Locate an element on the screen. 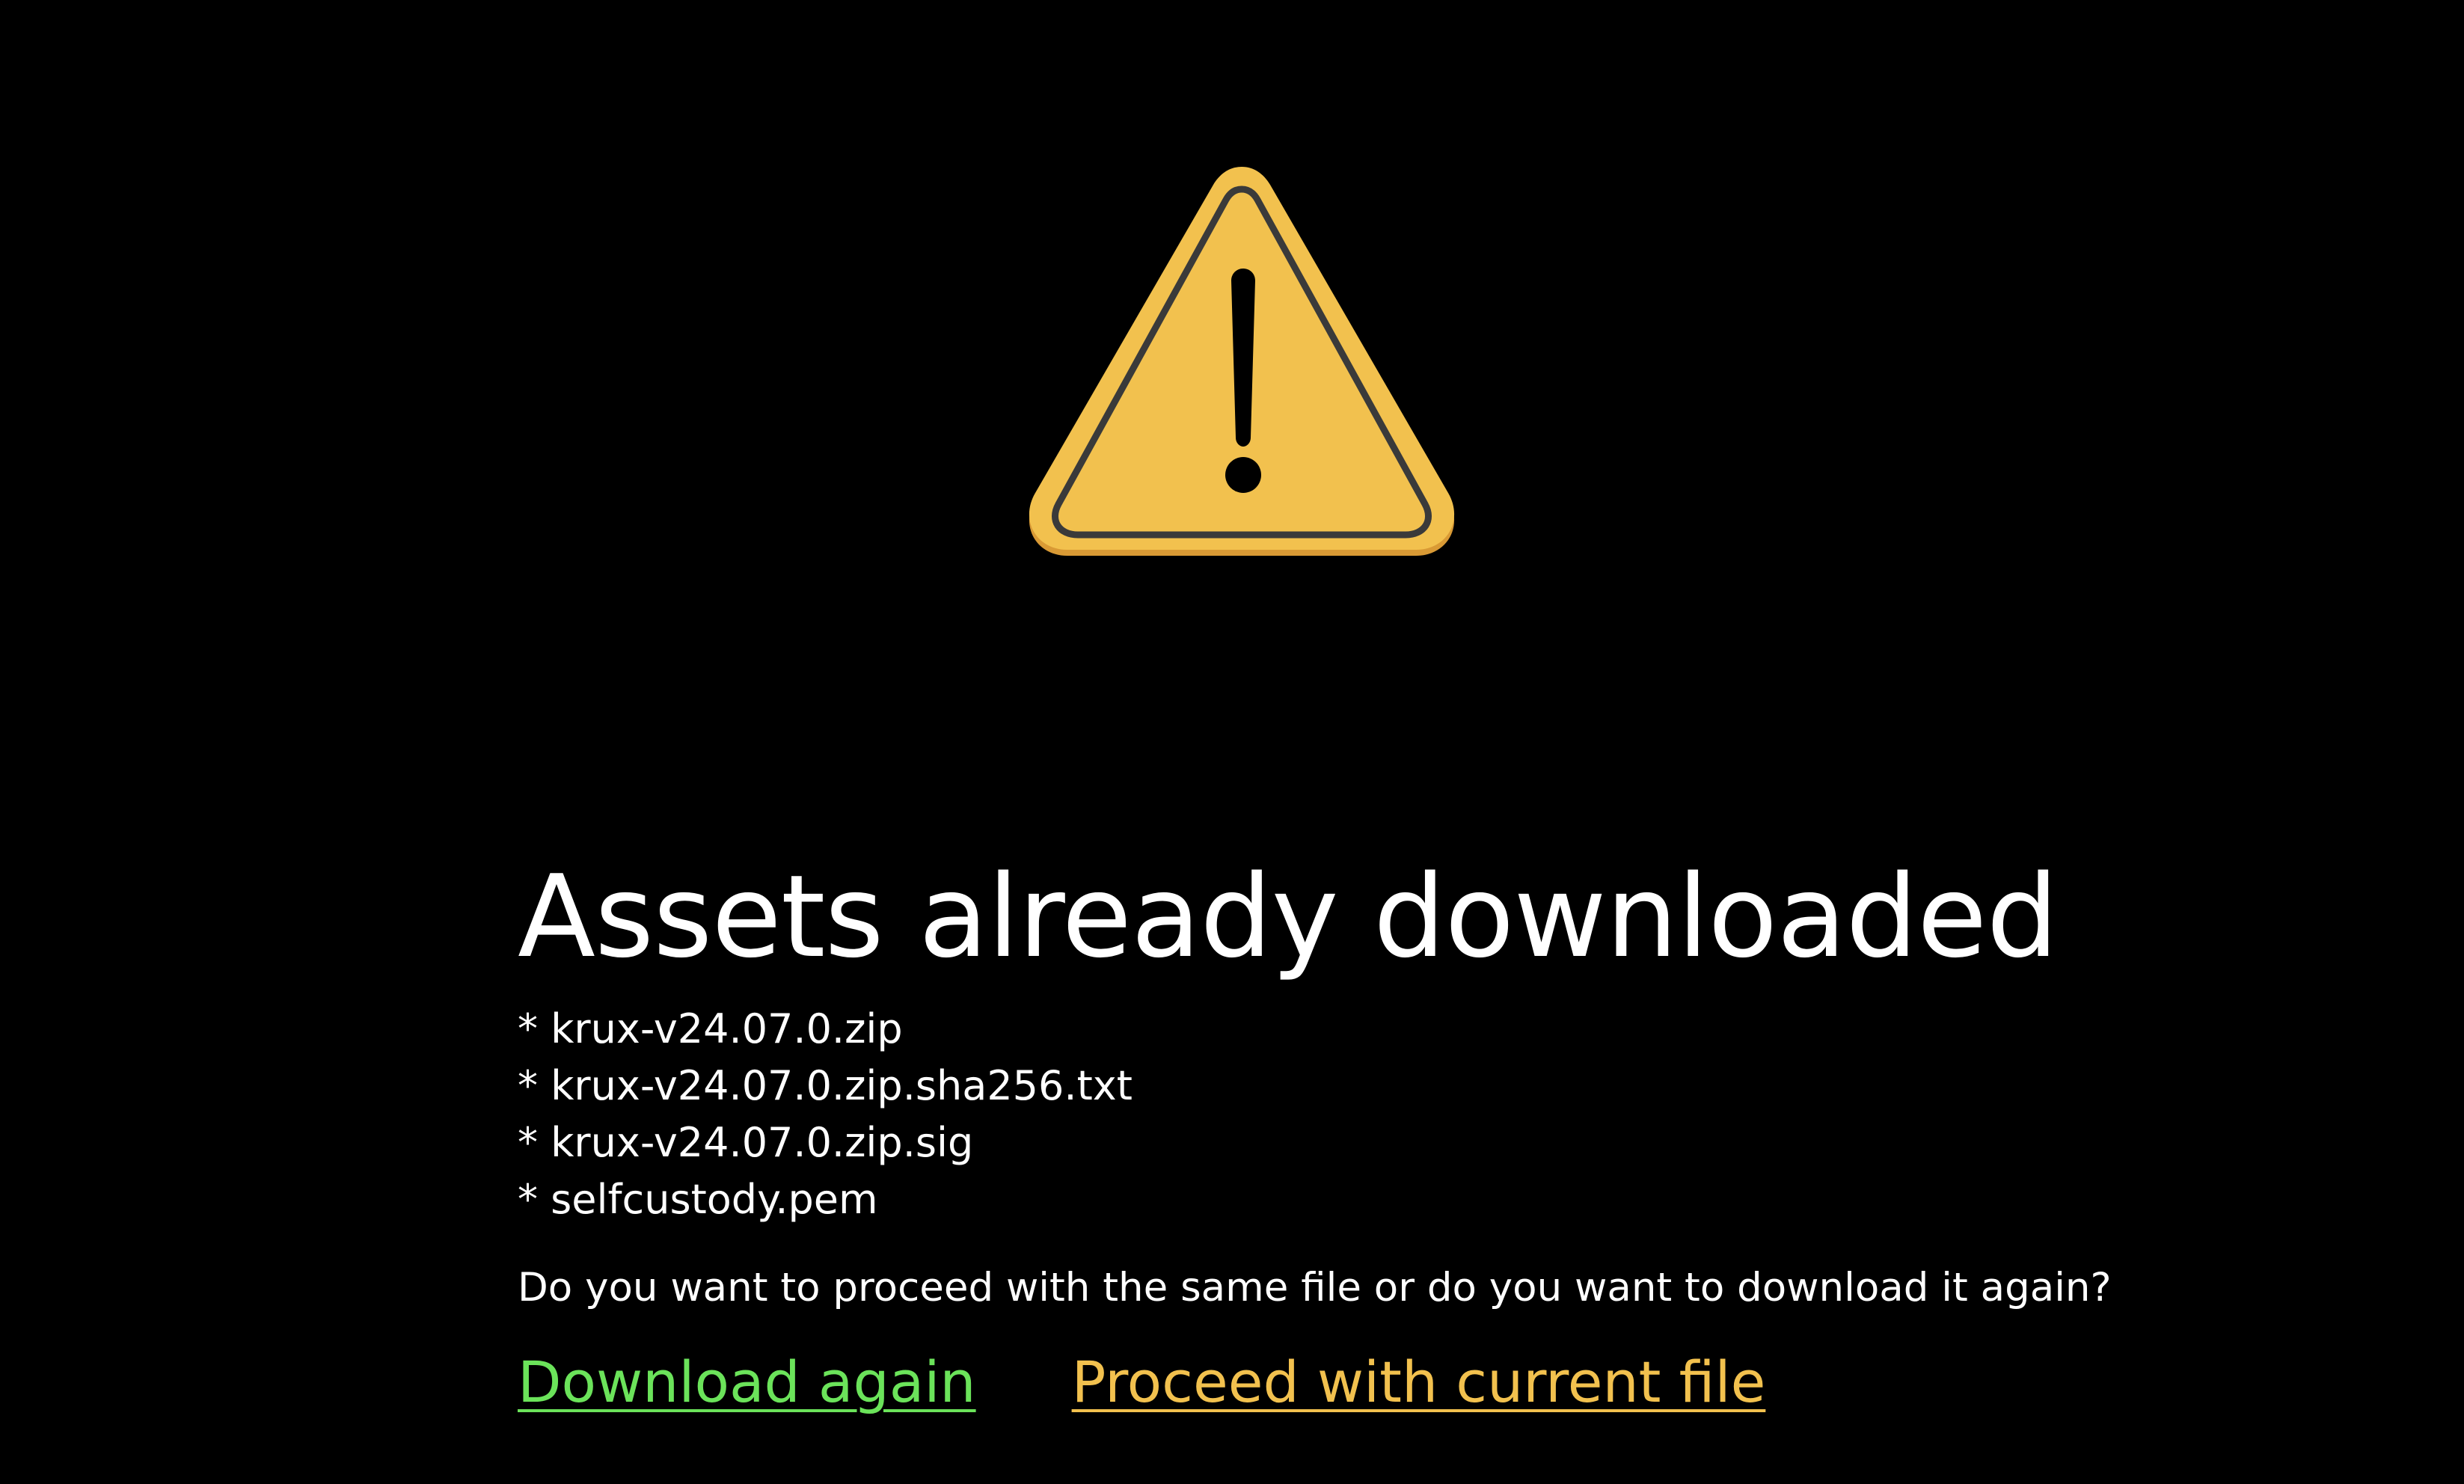  file-item: * krux-v24.07.0.zip.sha256.txt is located at coordinates (826, 1085).